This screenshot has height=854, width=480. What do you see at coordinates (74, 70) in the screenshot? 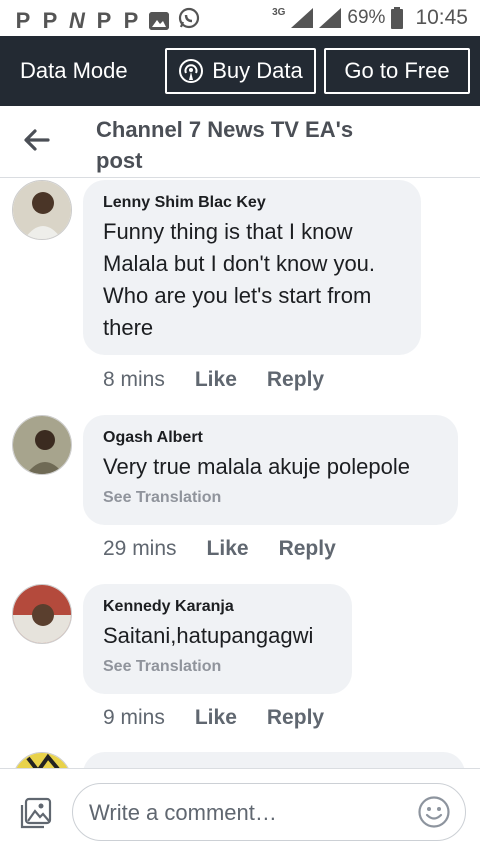
I see `banner-title: Data Mode` at bounding box center [74, 70].